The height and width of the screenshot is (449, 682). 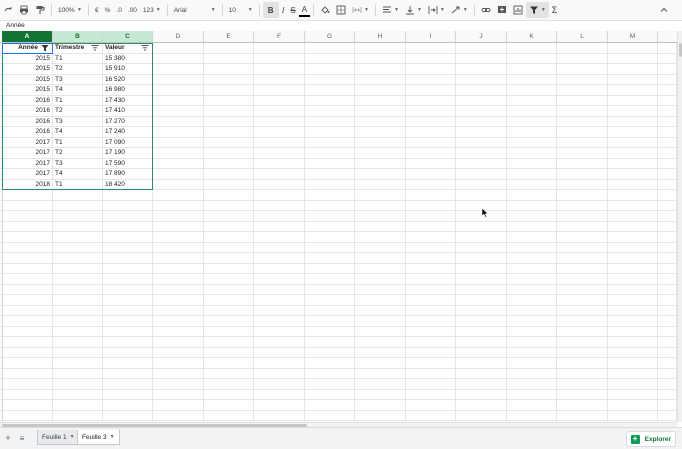 I want to click on zoom-select: 100% ▼, so click(x=70, y=10).